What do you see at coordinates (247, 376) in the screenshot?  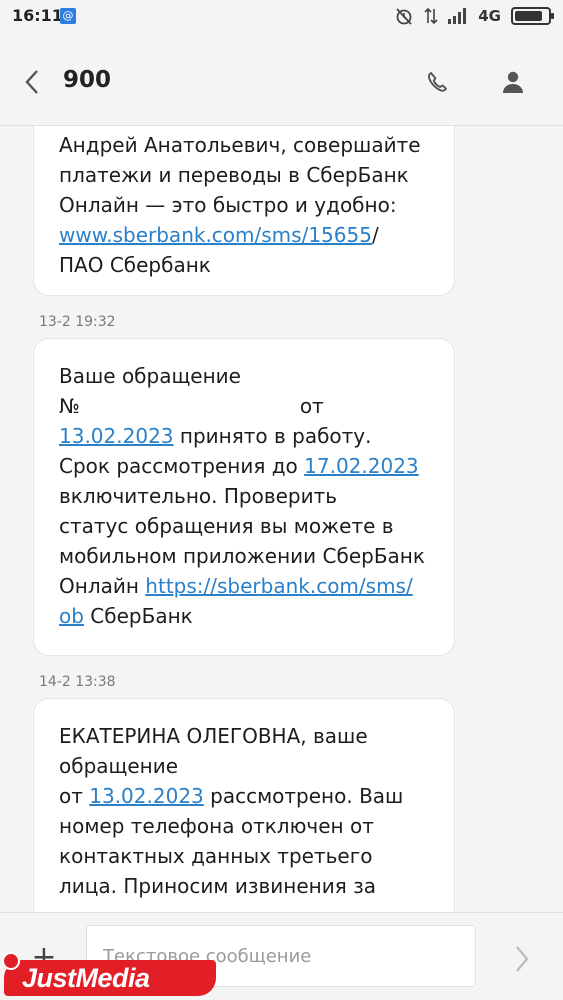 I see `message-line: Ваше обращение` at bounding box center [247, 376].